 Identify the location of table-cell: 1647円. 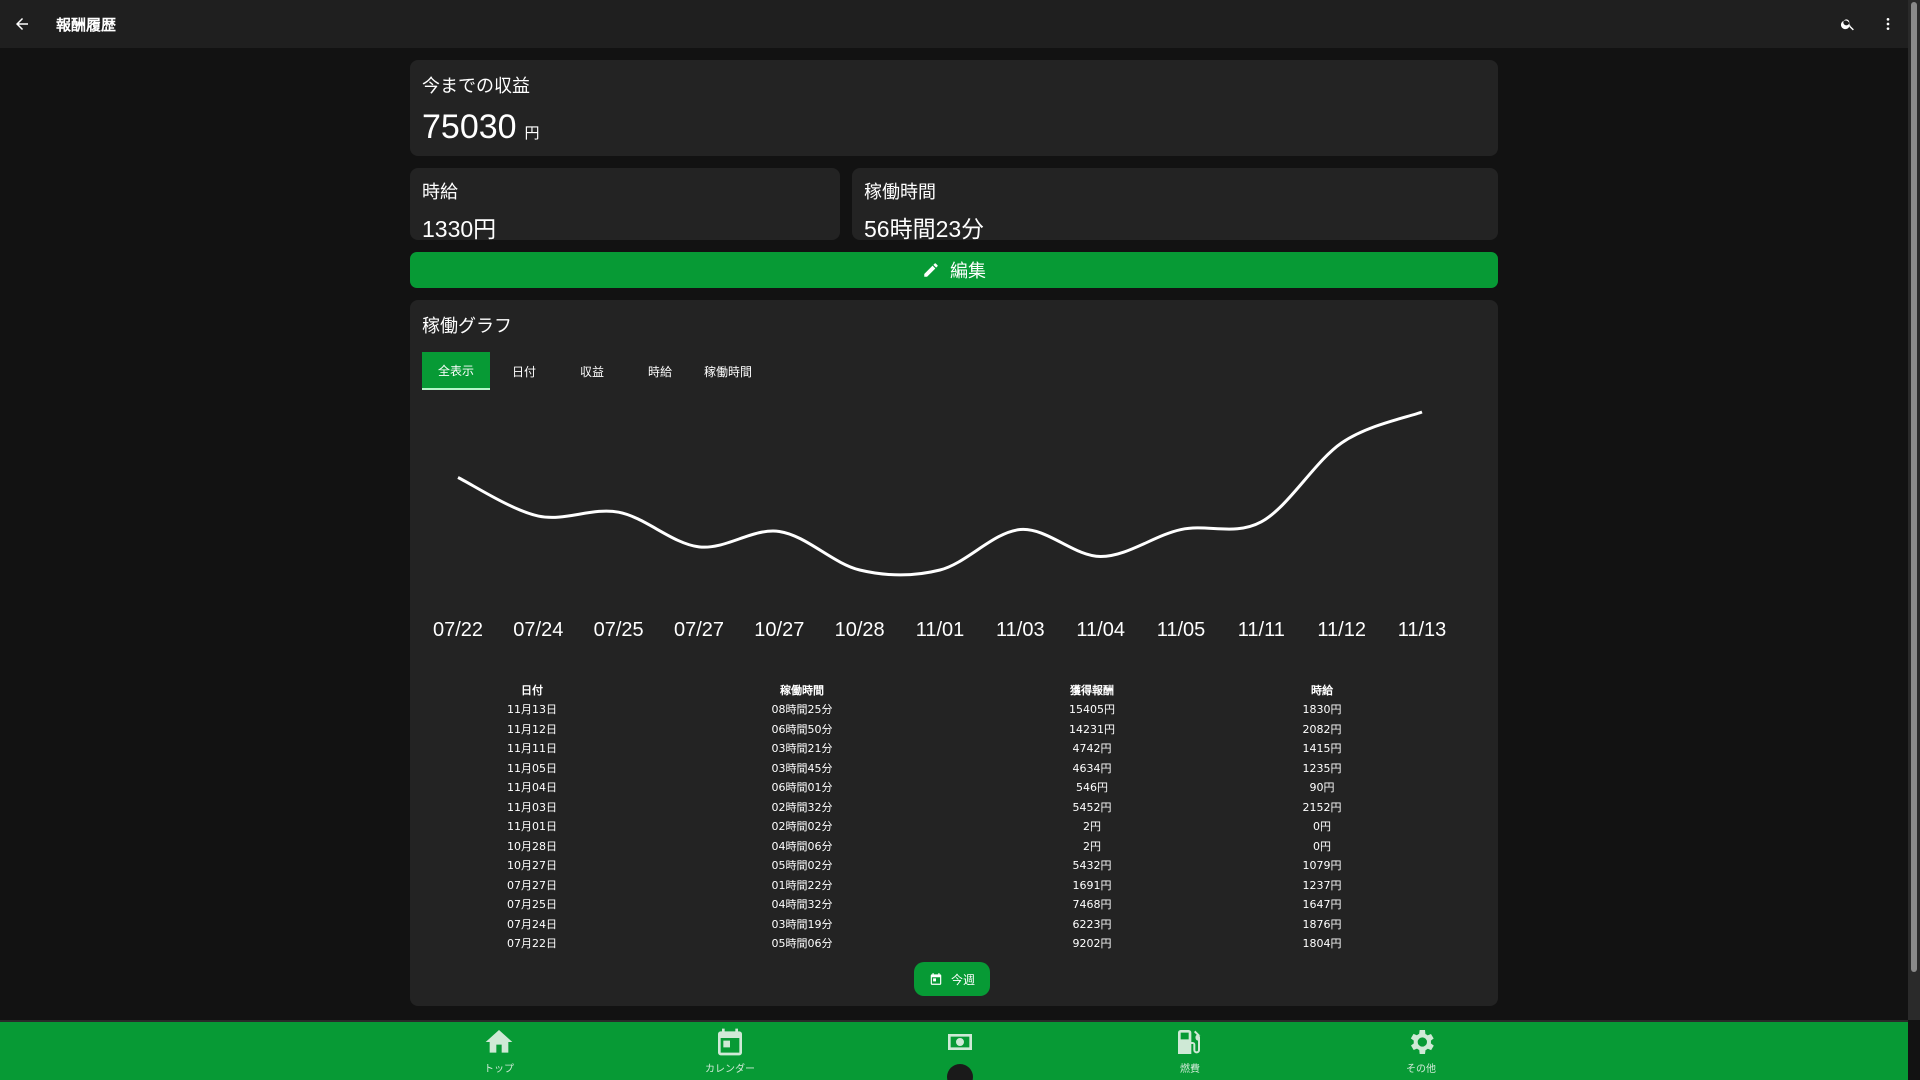
(1322, 905).